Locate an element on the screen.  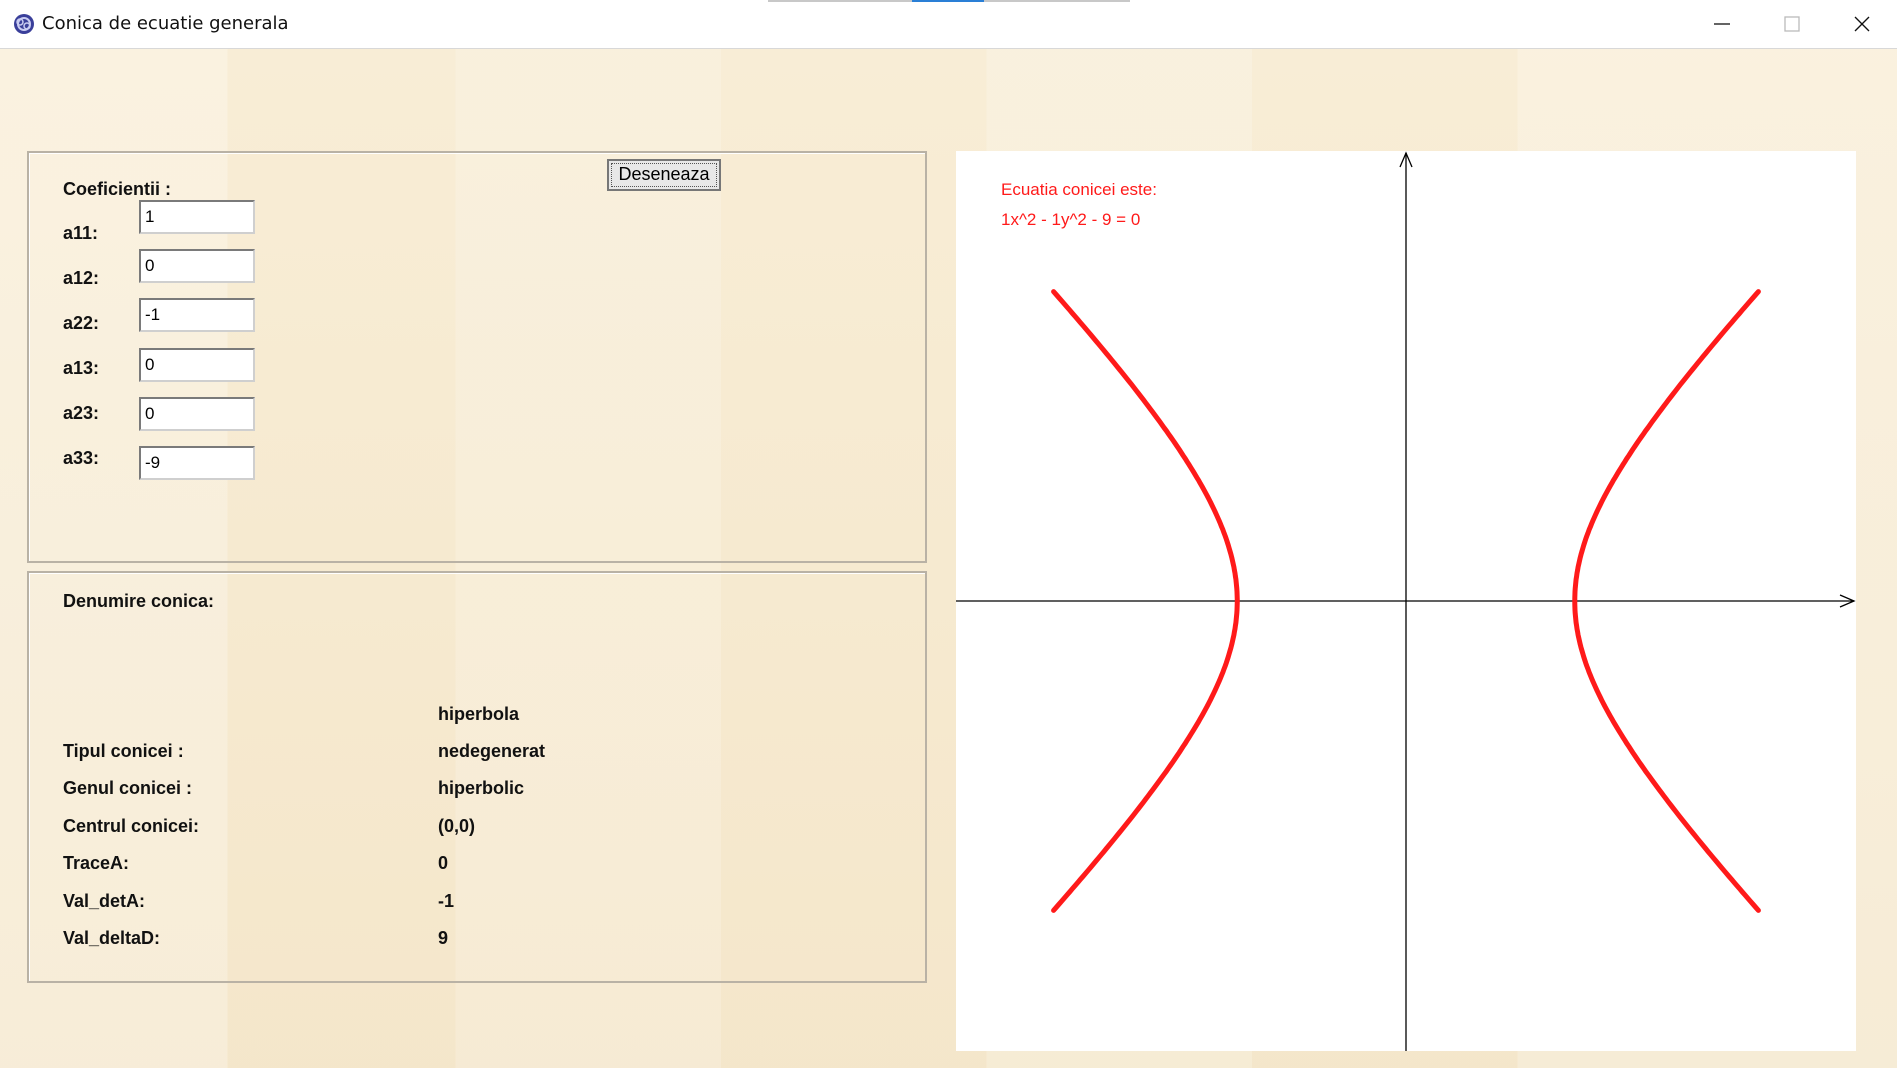
close-icon is located at coordinates (1862, 24).